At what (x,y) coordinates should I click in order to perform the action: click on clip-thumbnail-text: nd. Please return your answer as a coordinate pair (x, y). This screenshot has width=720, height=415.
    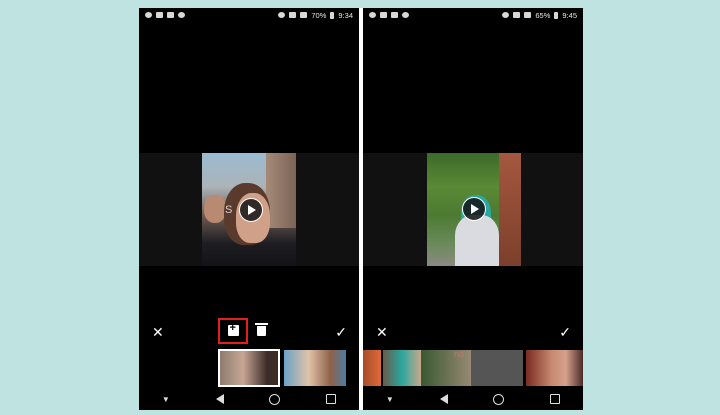
    Looking at the image, I should click on (459, 354).